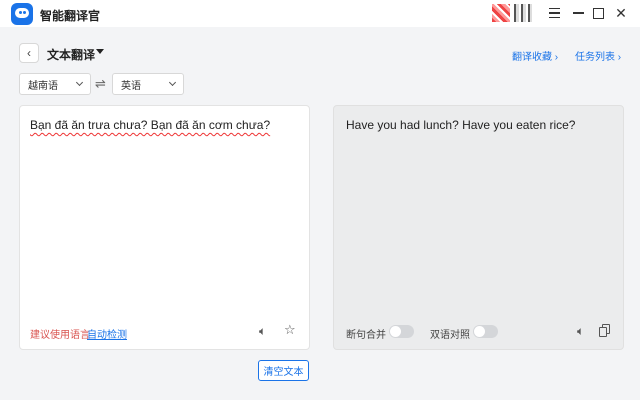 The height and width of the screenshot is (400, 640). I want to click on page-title: 文本翻译, so click(71, 54).